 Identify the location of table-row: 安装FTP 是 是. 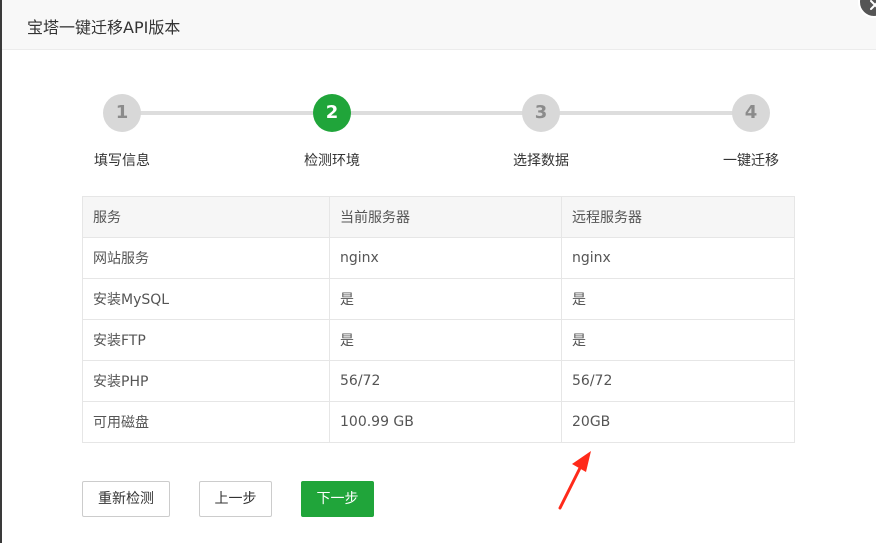
(438, 340).